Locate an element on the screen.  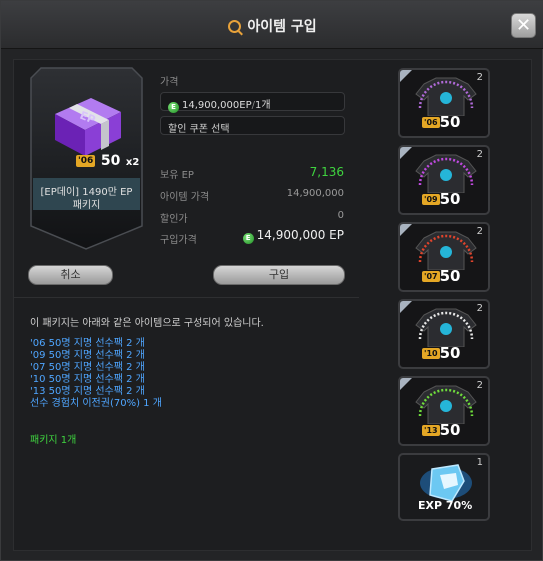
buy-button: 구입 is located at coordinates (279, 275).